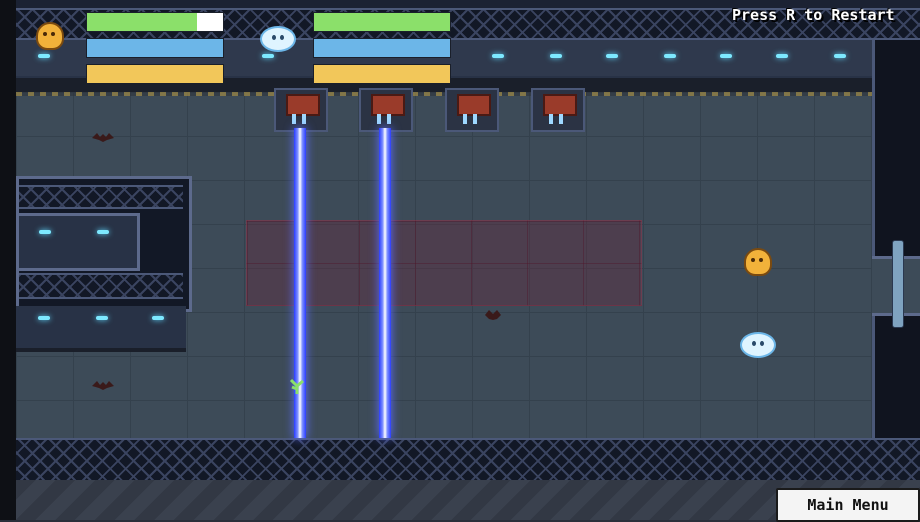  I want to click on yellow-robot-character, so click(758, 262).